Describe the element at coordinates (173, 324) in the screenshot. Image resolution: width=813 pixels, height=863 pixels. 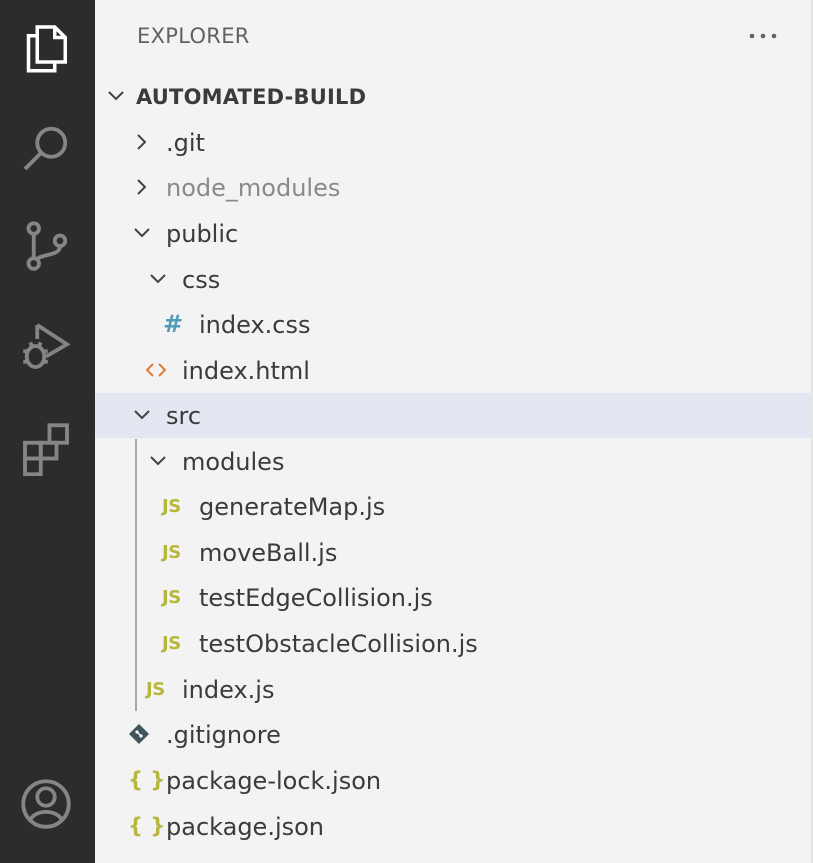
I see `css-file-icon: #` at that location.